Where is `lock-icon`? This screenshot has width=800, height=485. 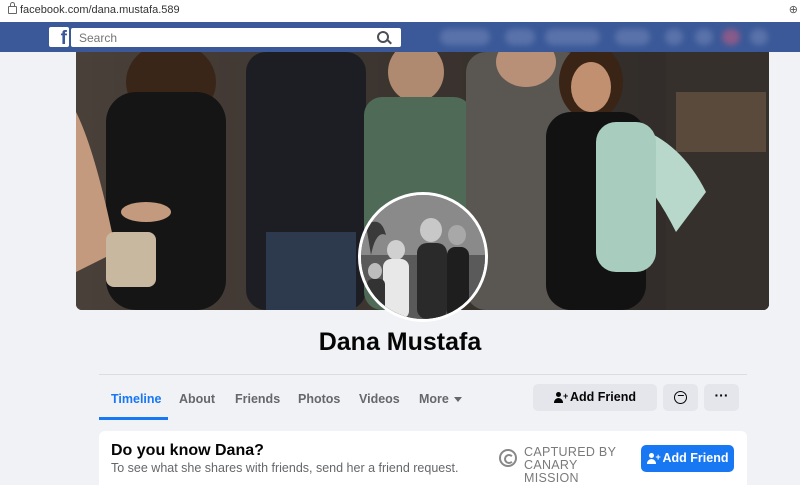
lock-icon is located at coordinates (12, 8).